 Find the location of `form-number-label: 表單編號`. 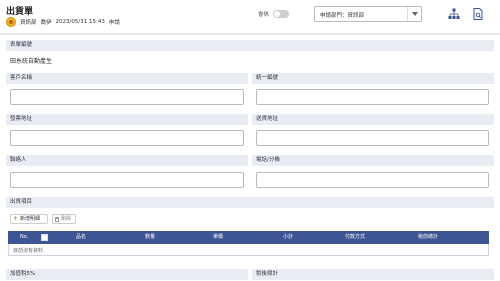

form-number-label: 表單編號 is located at coordinates (250, 45).